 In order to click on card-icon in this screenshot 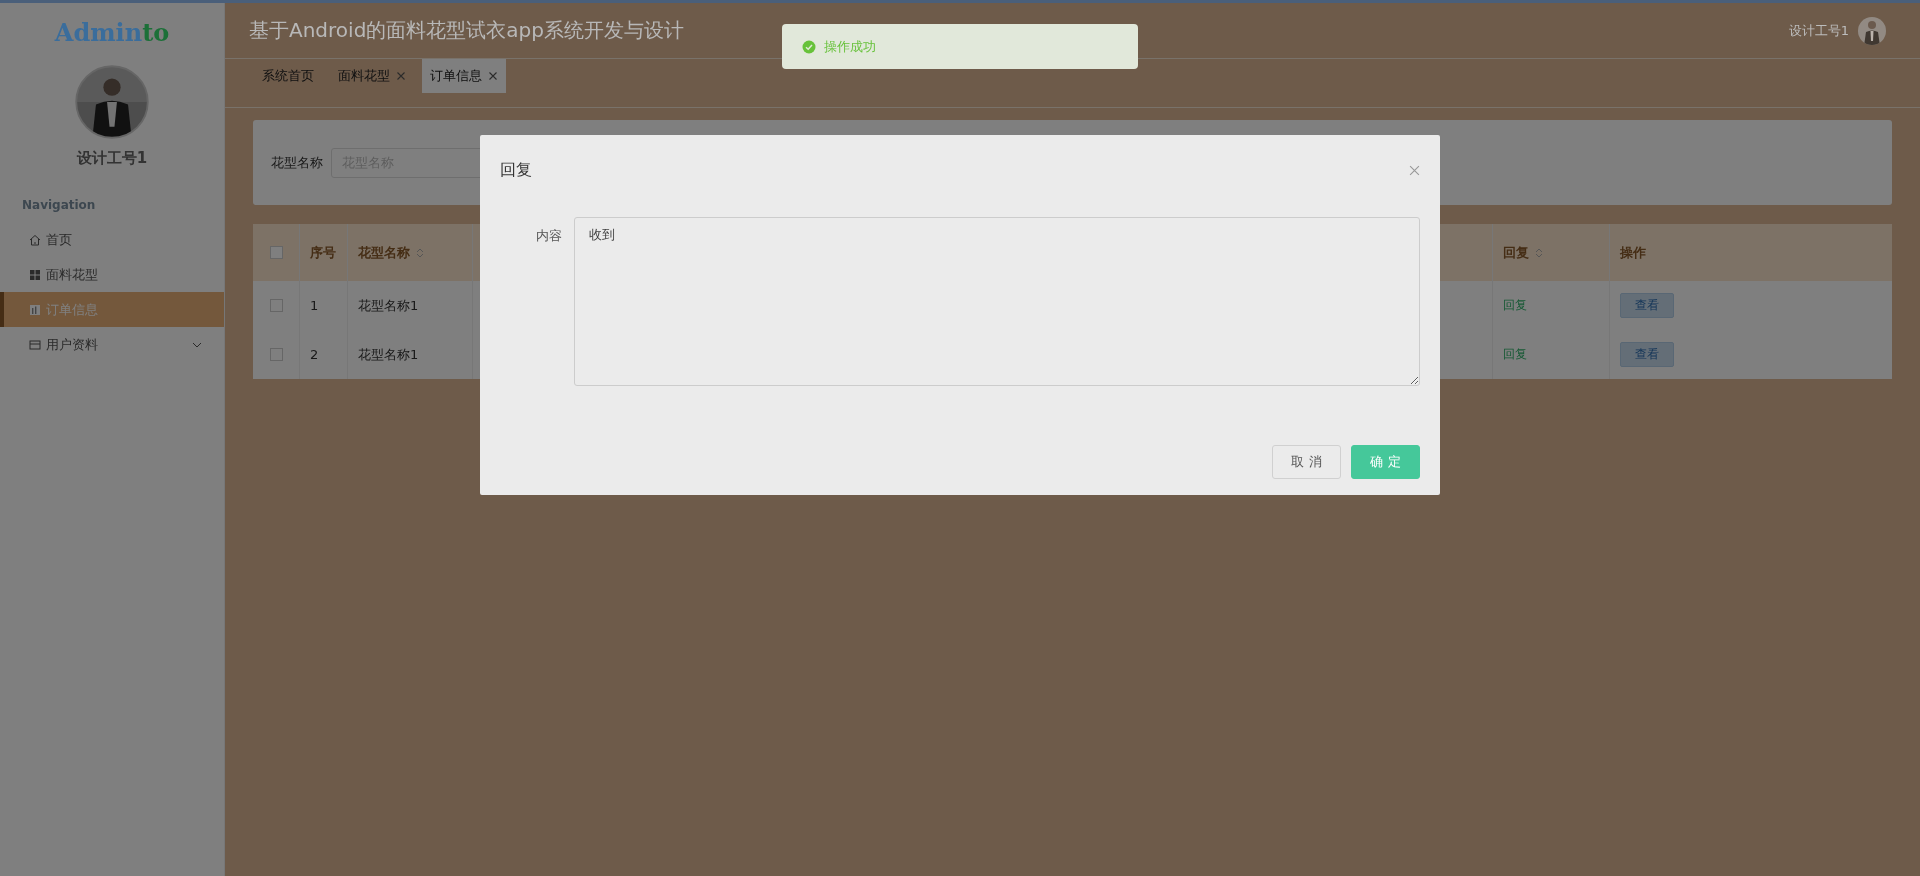, I will do `click(35, 344)`.